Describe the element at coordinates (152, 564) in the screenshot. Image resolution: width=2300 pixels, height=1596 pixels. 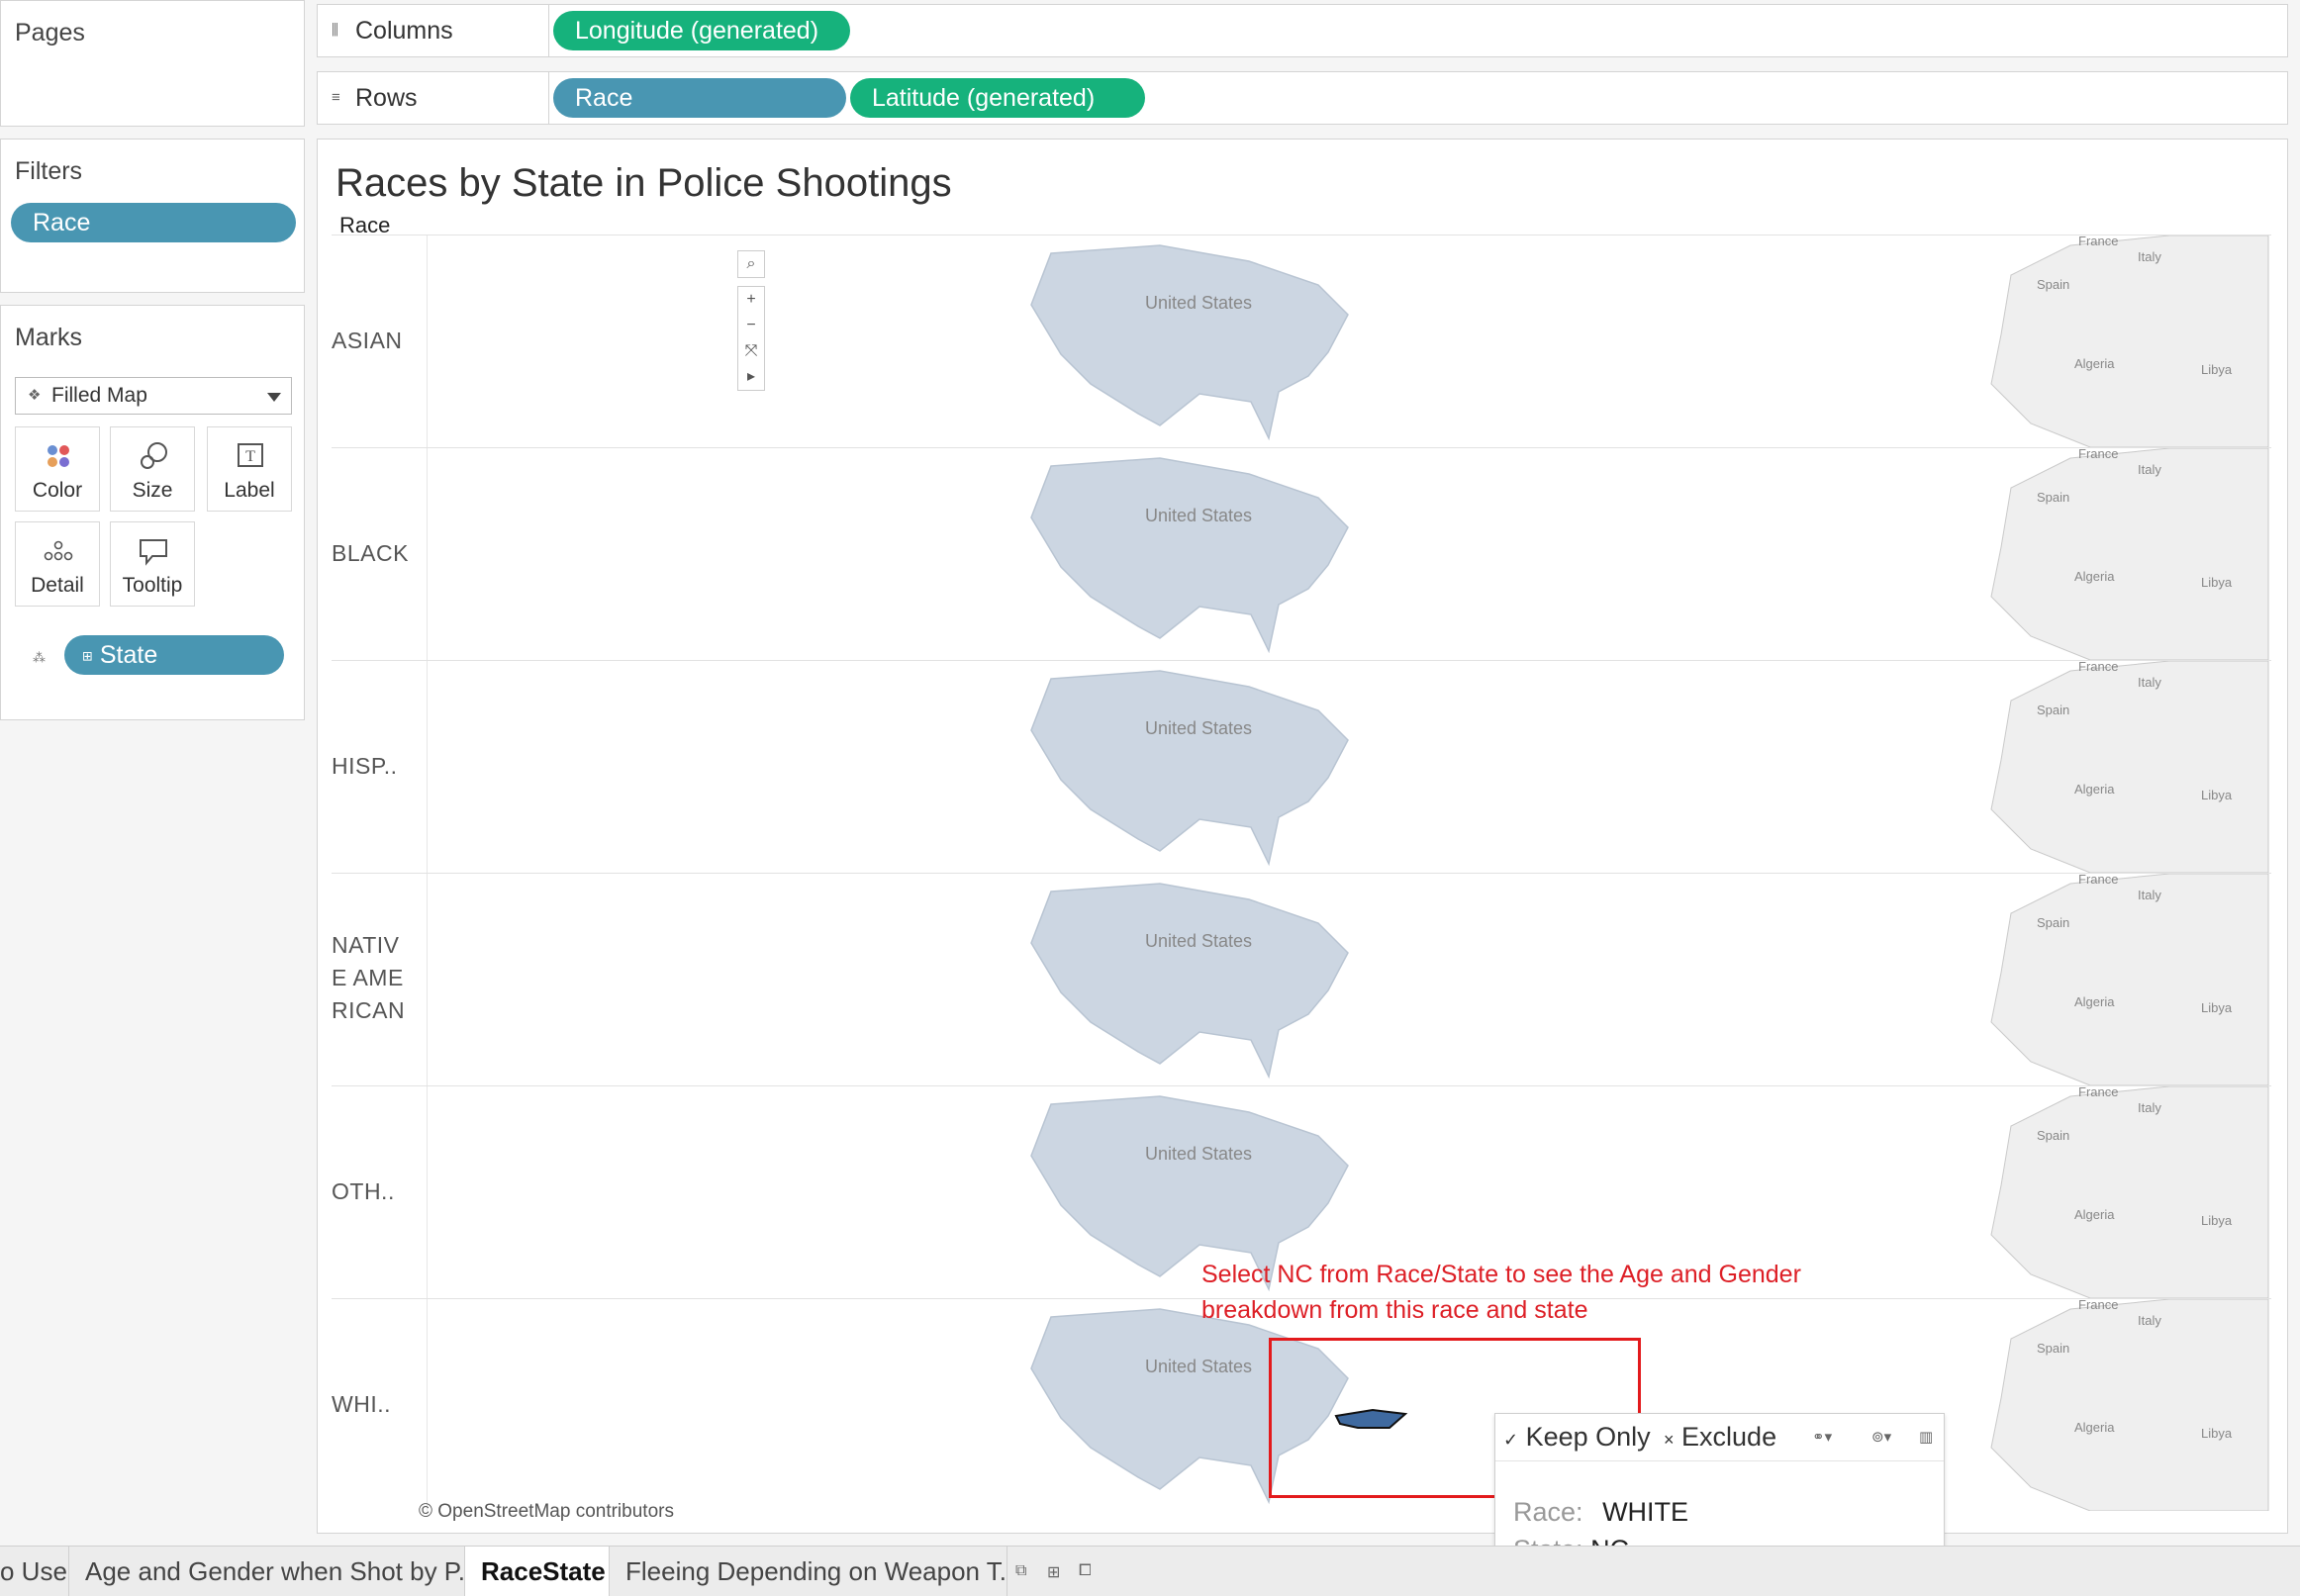
I see `tooltip-button: Tooltip` at that location.